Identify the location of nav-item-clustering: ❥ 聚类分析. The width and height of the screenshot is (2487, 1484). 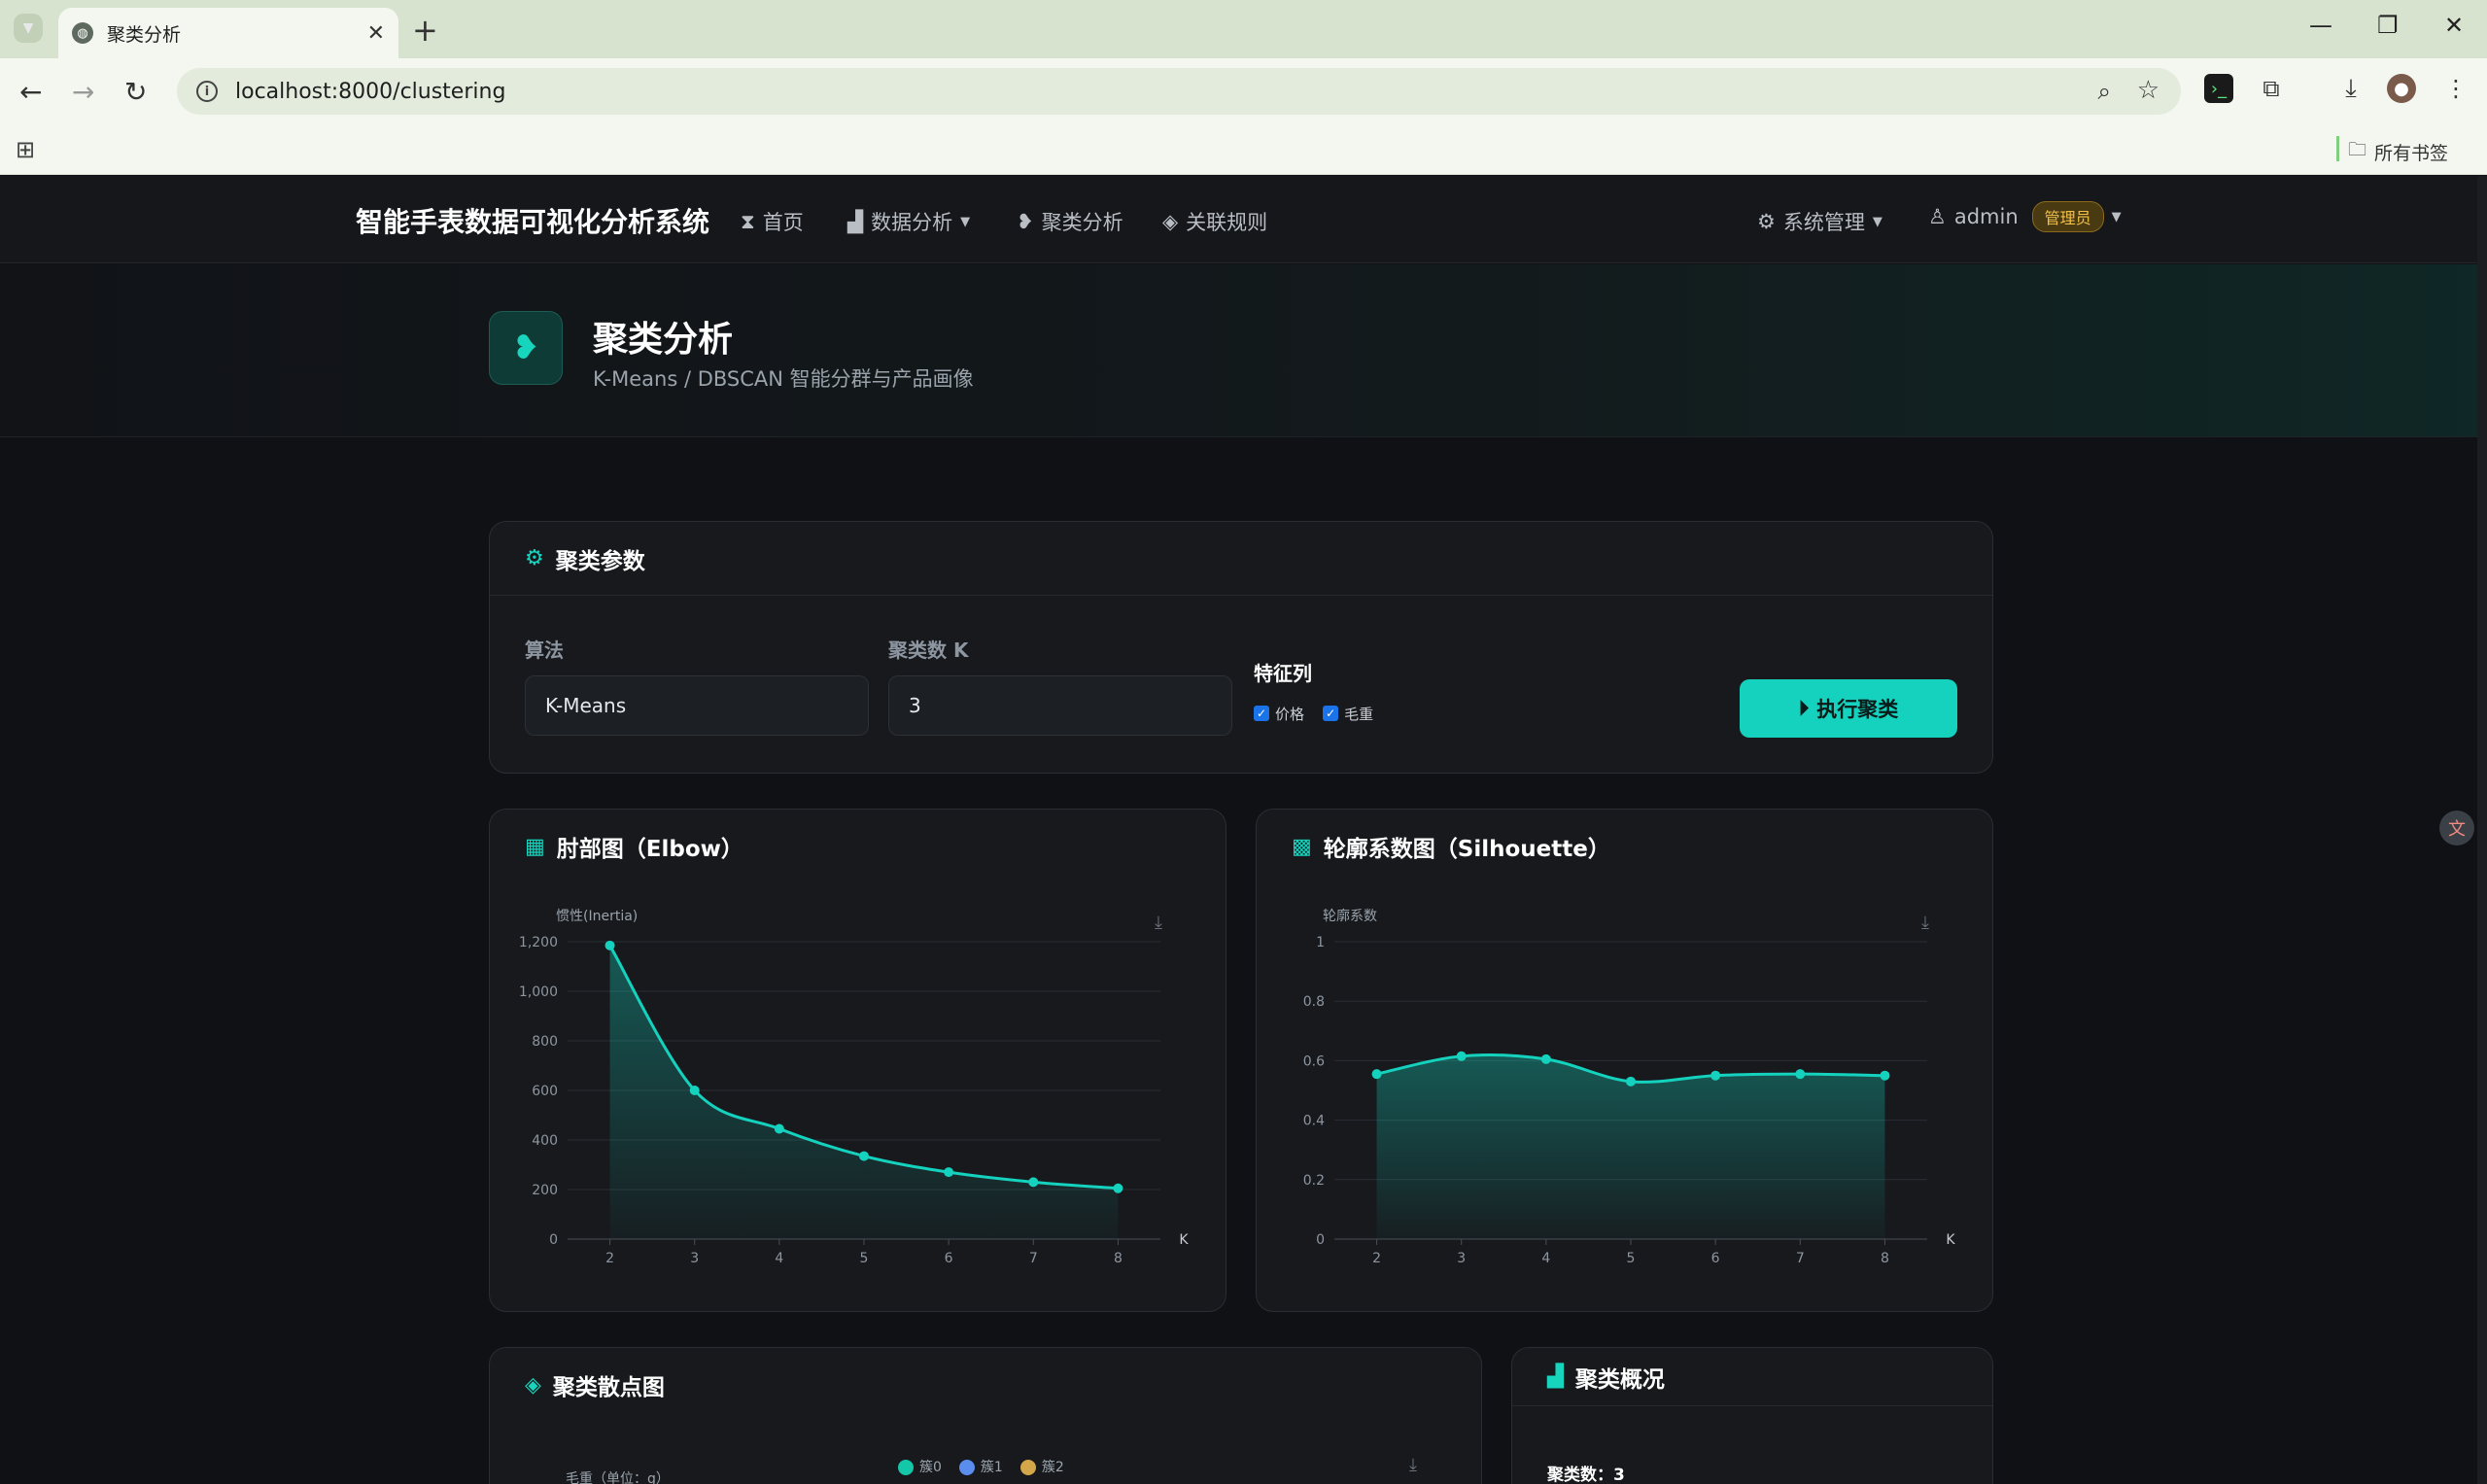
(1070, 221).